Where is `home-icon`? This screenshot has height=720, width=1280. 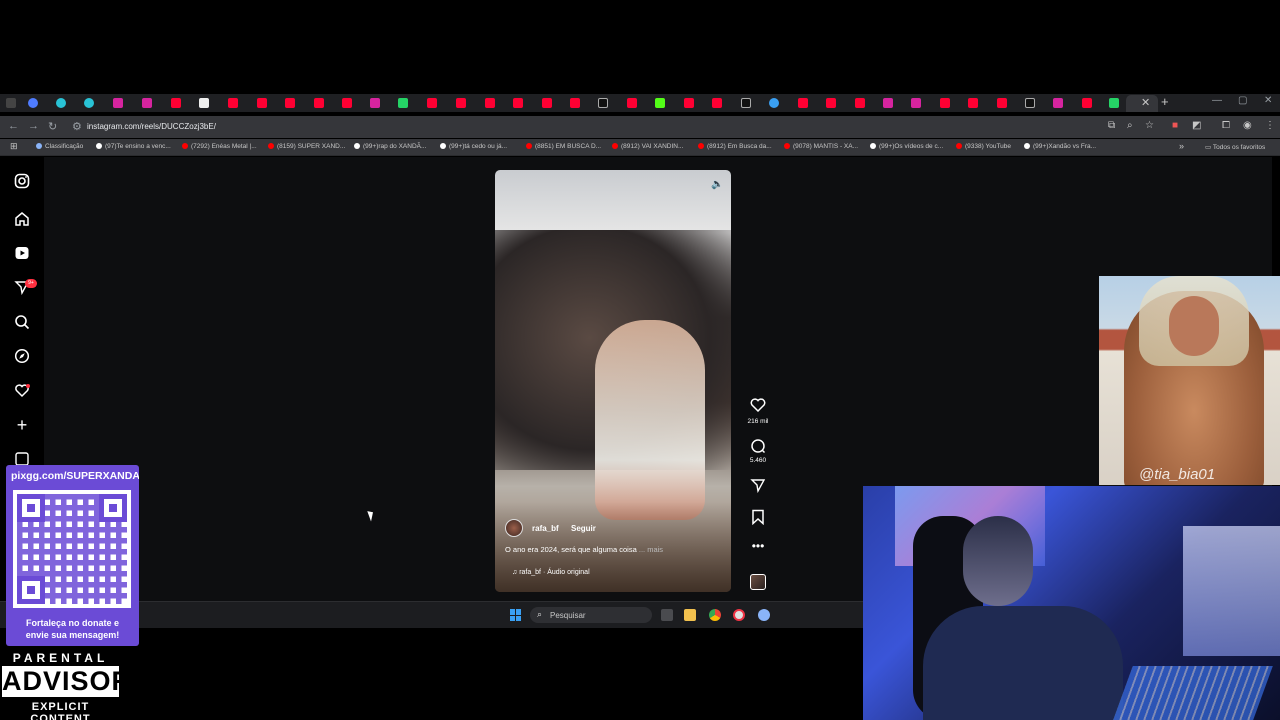
home-icon is located at coordinates (22, 220).